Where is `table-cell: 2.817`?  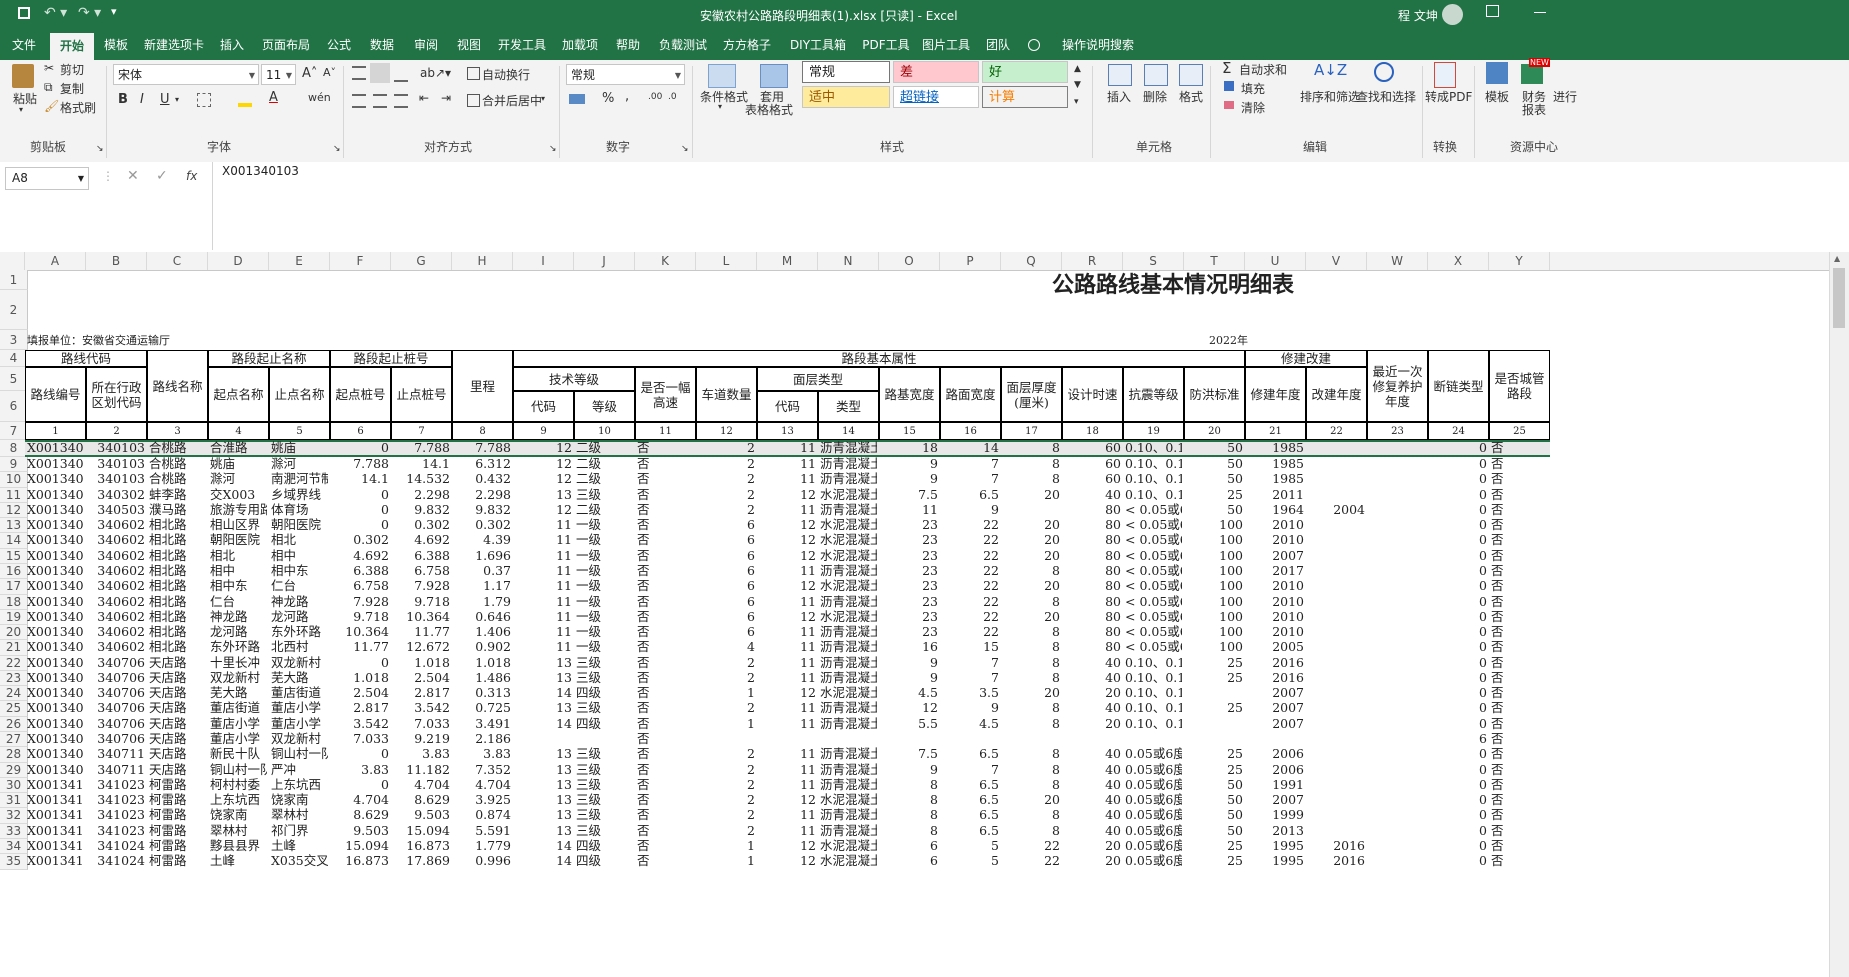
table-cell: 2.817 is located at coordinates (421, 692).